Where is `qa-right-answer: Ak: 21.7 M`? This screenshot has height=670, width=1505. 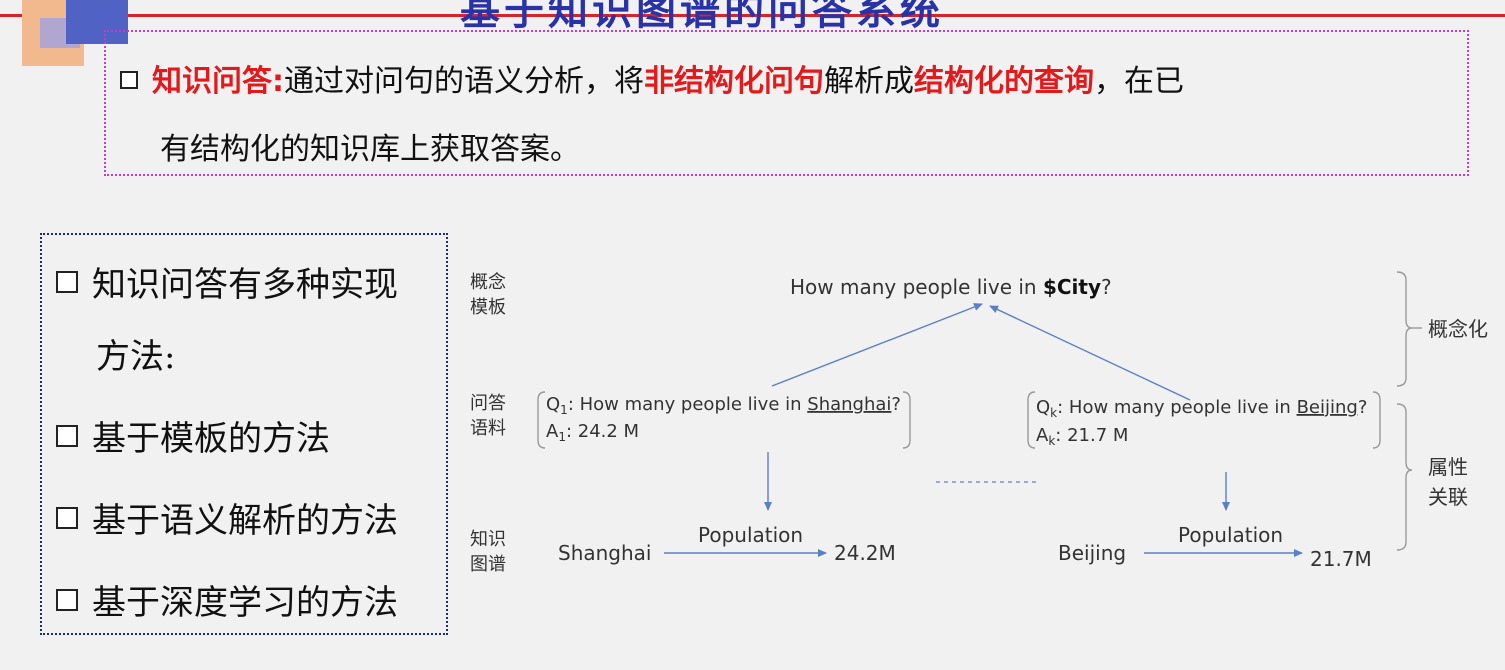
qa-right-answer: Ak: 21.7 M is located at coordinates (1082, 436).